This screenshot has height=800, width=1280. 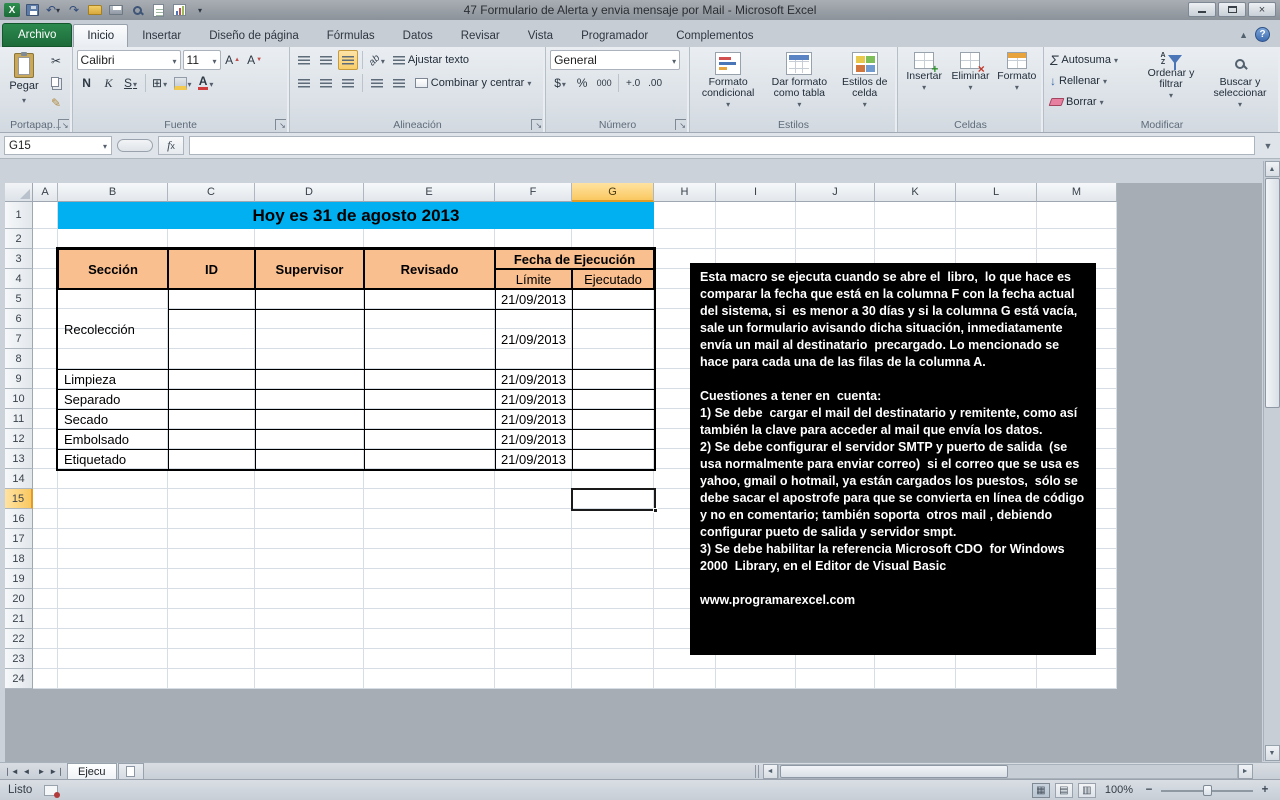 What do you see at coordinates (63, 124) in the screenshot?
I see `clipboard-dialog-launcher: ↘` at bounding box center [63, 124].